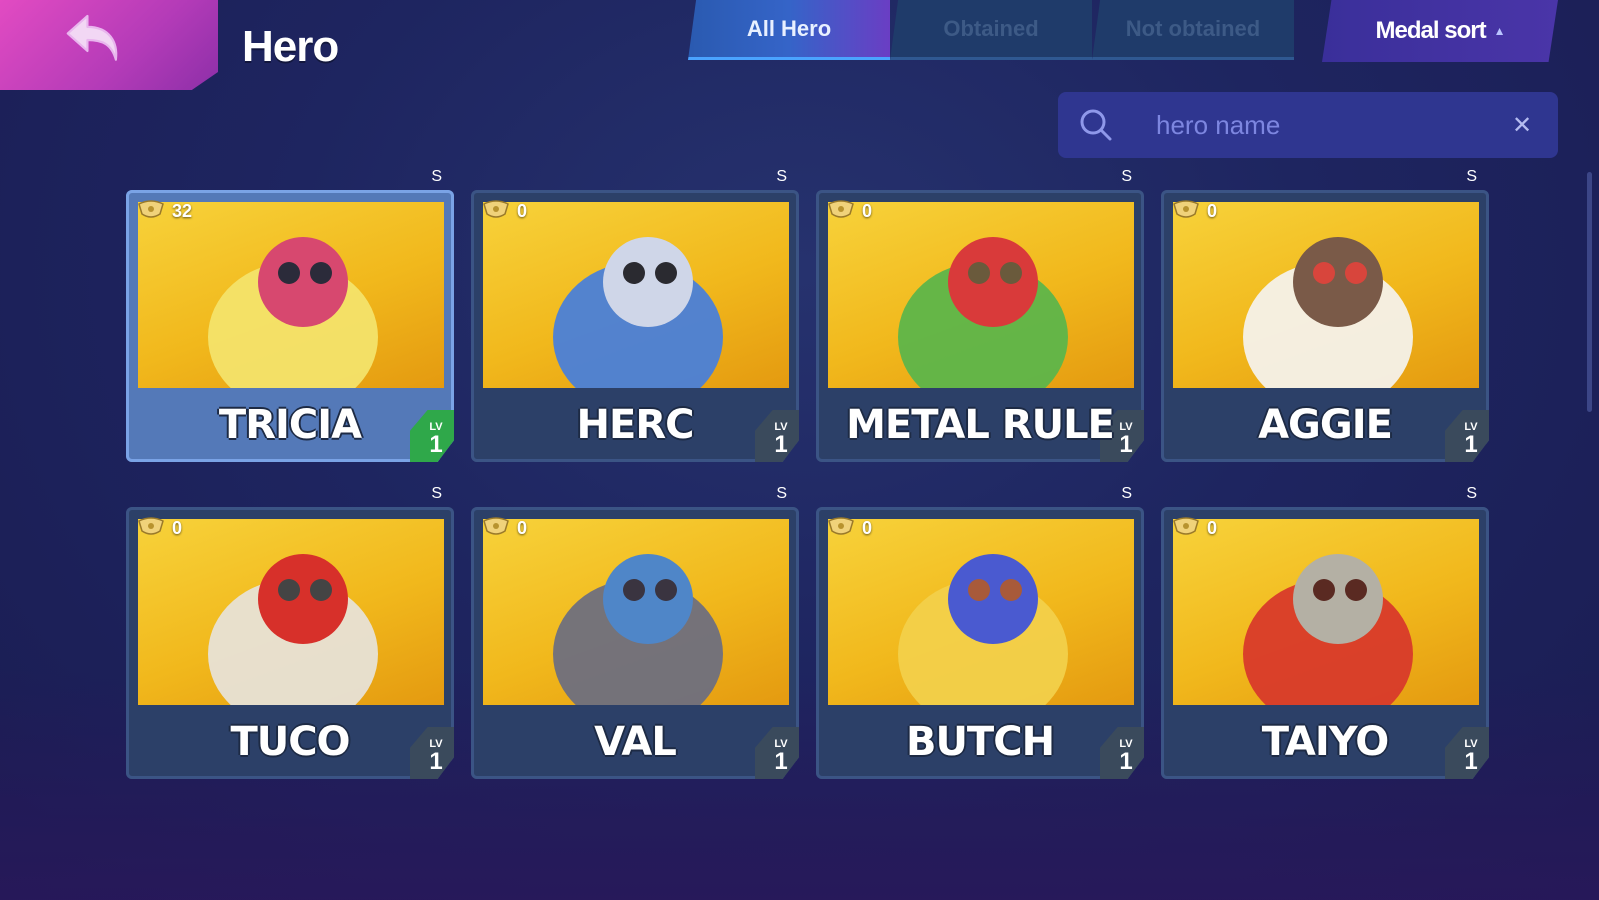  I want to click on hero-card: 0 LV 1 VAL, so click(635, 643).